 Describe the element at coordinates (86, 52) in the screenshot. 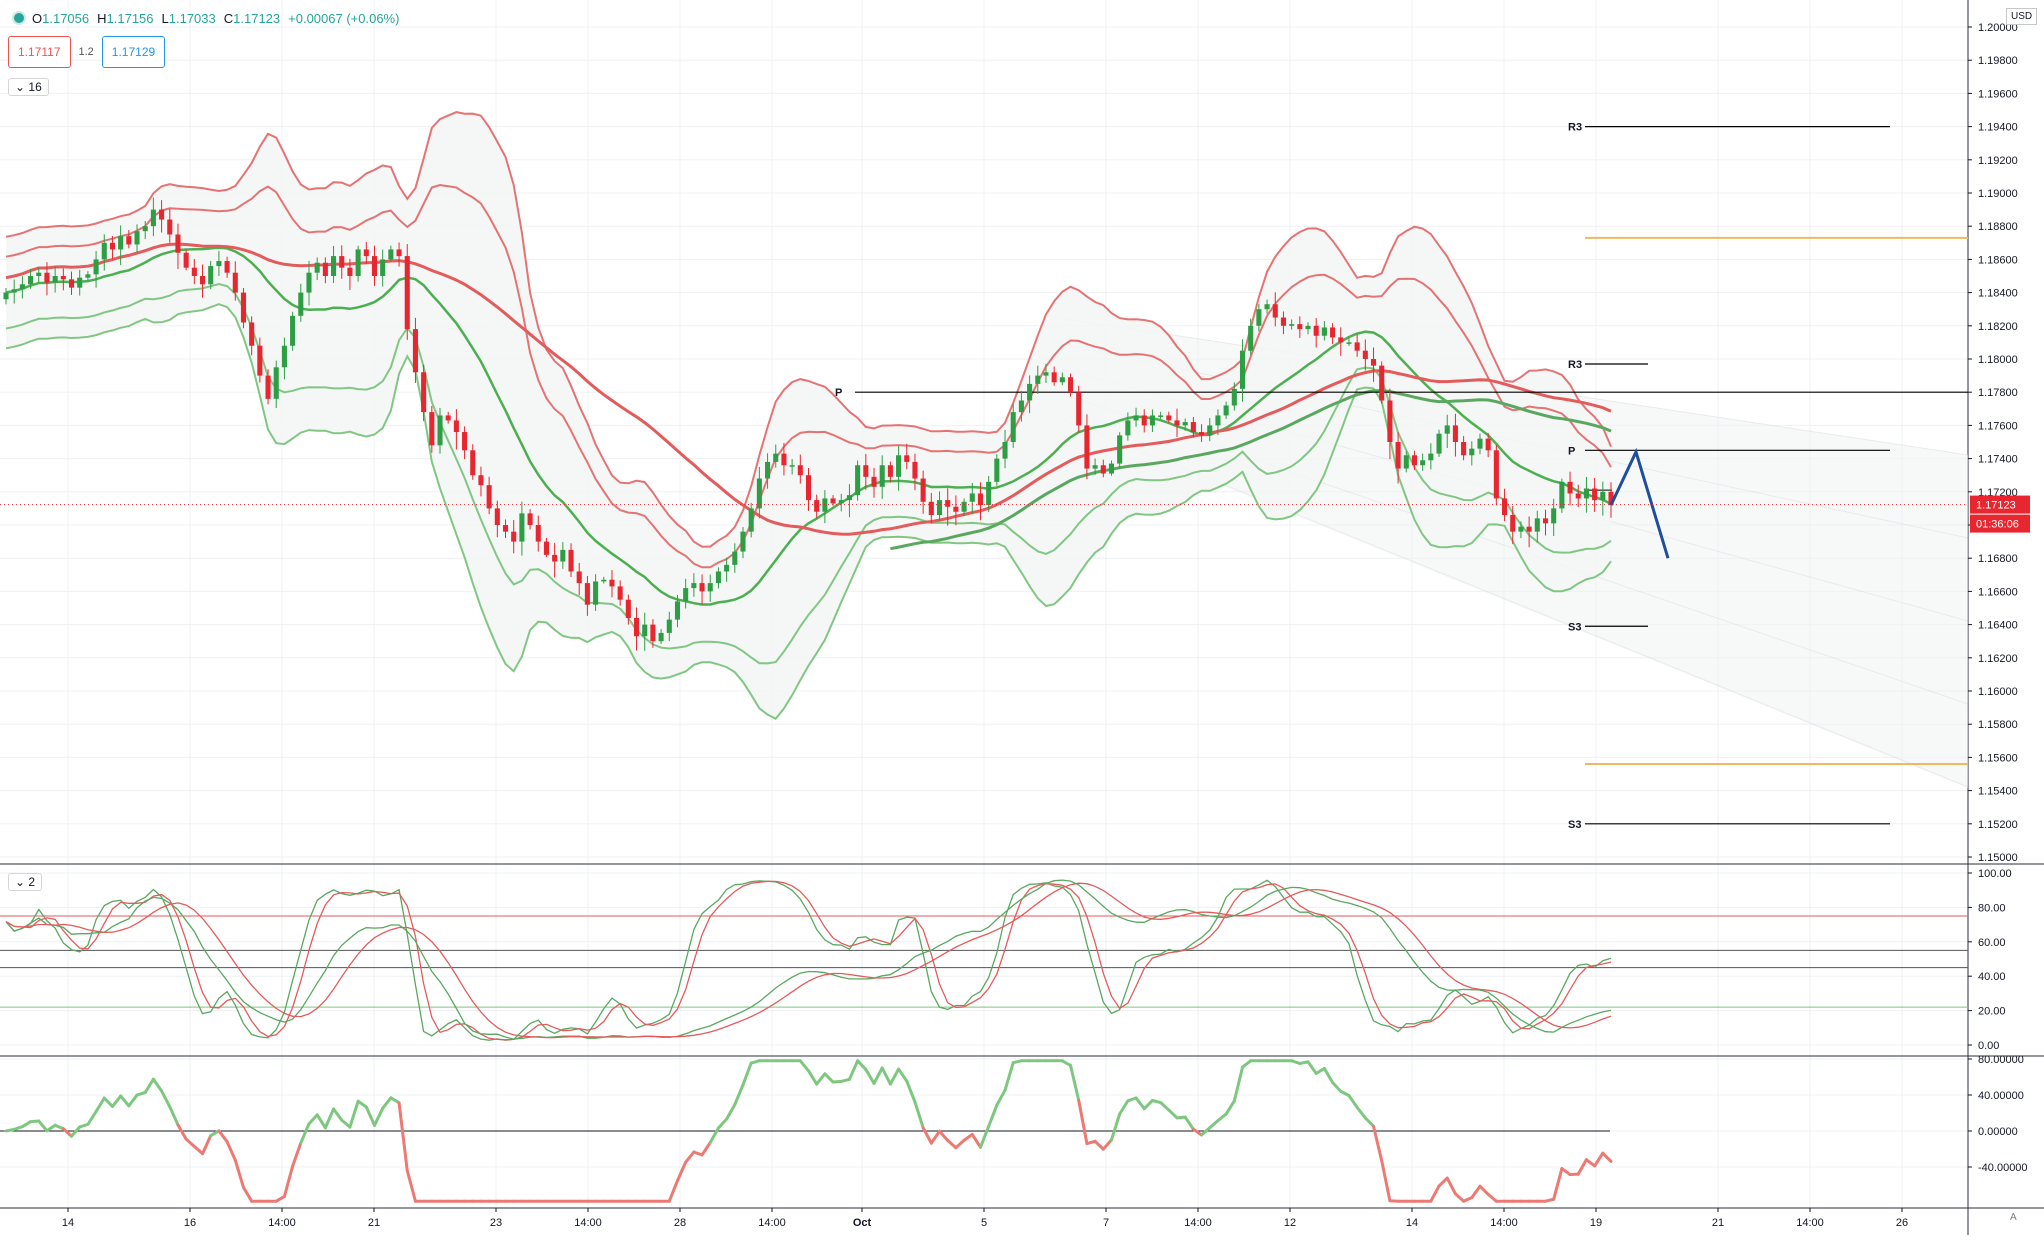

I see `trade-buttons: 1.17117 1.2 1.17129` at that location.